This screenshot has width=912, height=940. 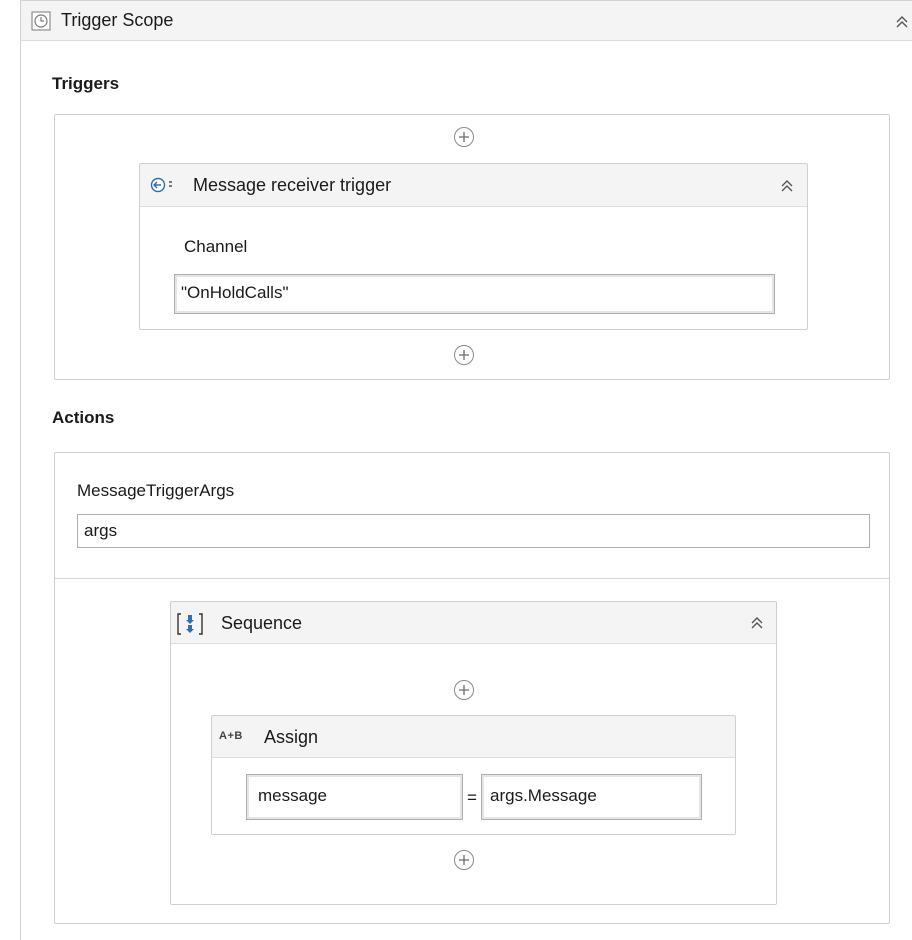 What do you see at coordinates (291, 737) in the screenshot?
I see `assign-title: Assign` at bounding box center [291, 737].